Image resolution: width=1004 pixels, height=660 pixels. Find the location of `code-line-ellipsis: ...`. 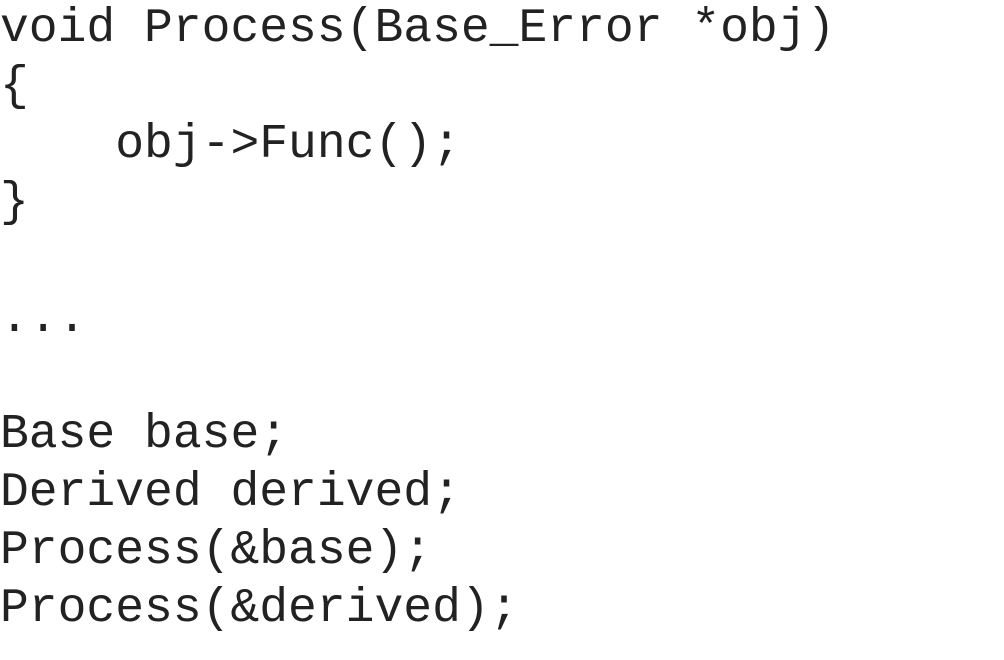

code-line-ellipsis: ... is located at coordinates (43, 319).